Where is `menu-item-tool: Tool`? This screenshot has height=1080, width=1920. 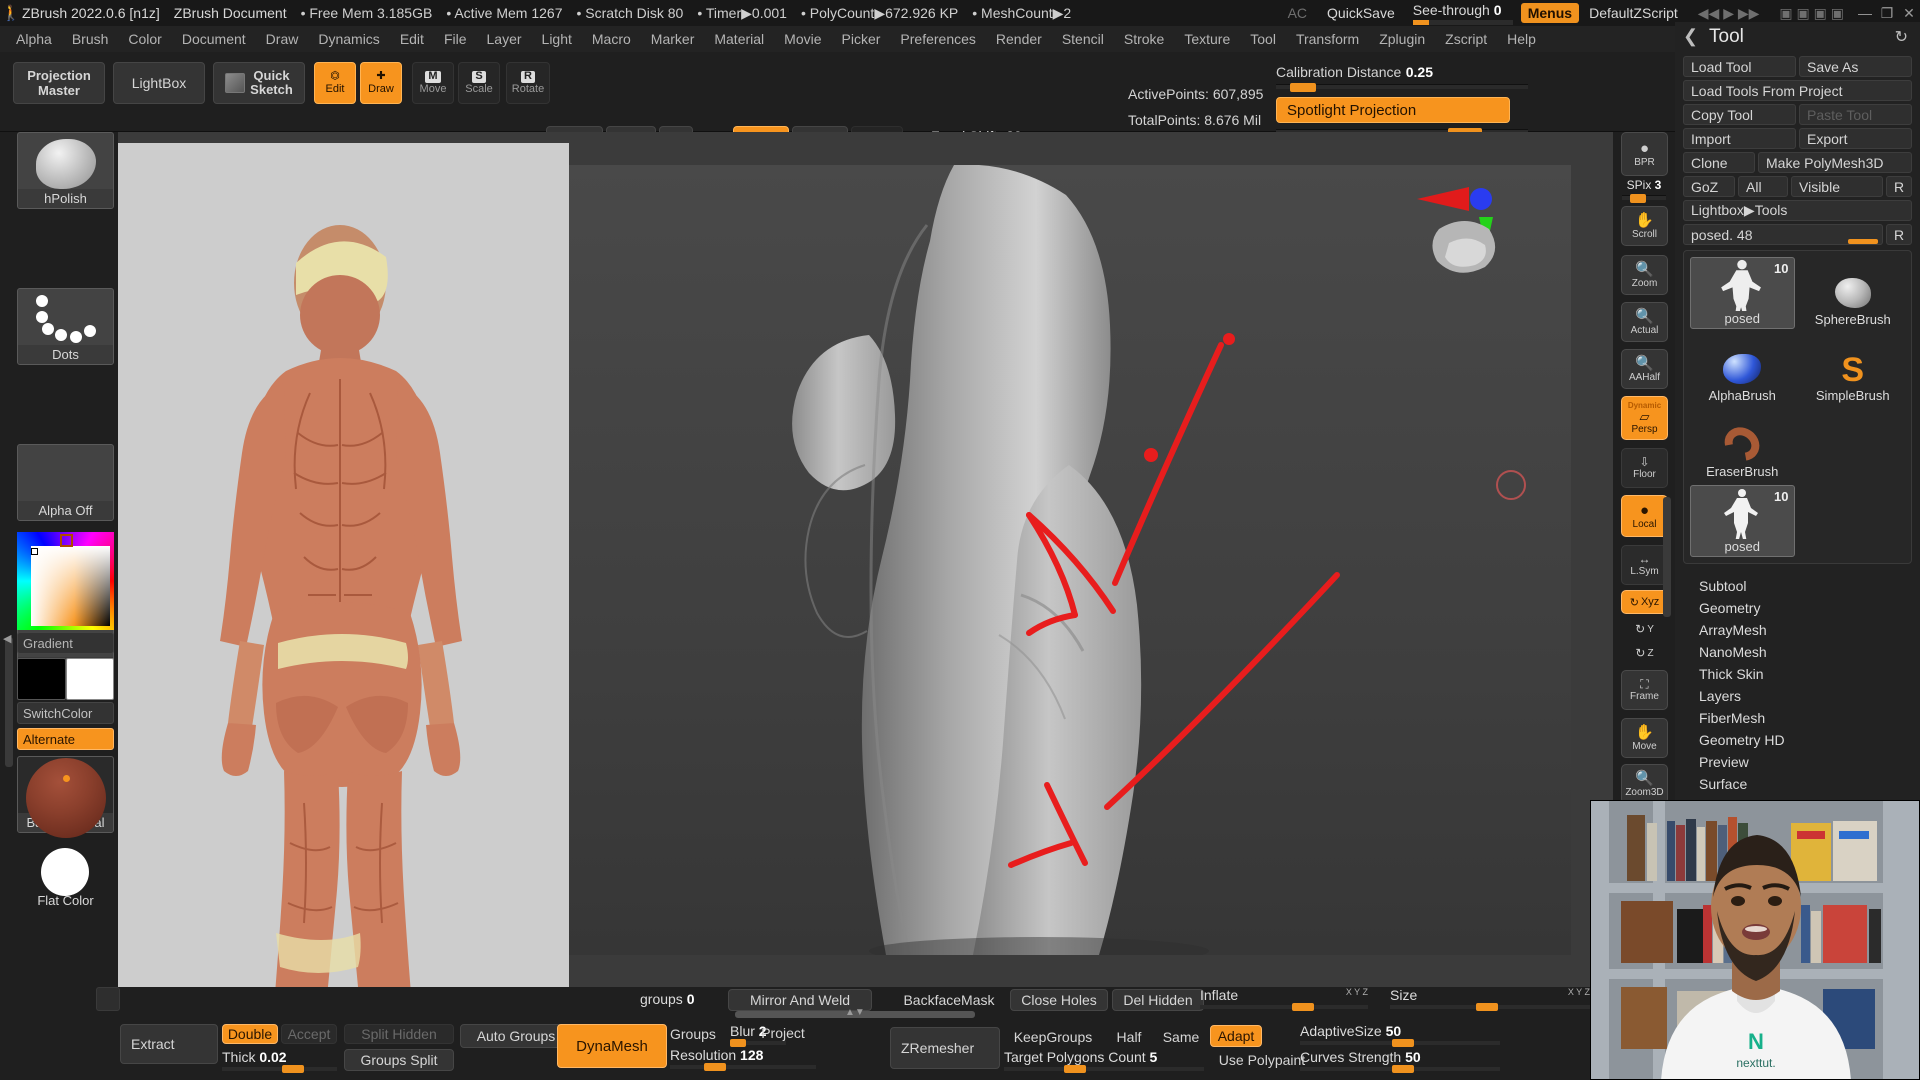
menu-item-tool: Tool is located at coordinates (1263, 39).